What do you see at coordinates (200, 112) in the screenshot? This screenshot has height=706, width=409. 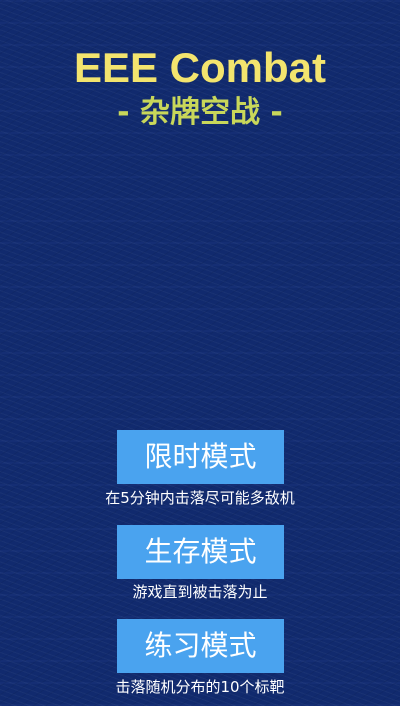 I see `game-subtitle: - 杂牌空战 -` at bounding box center [200, 112].